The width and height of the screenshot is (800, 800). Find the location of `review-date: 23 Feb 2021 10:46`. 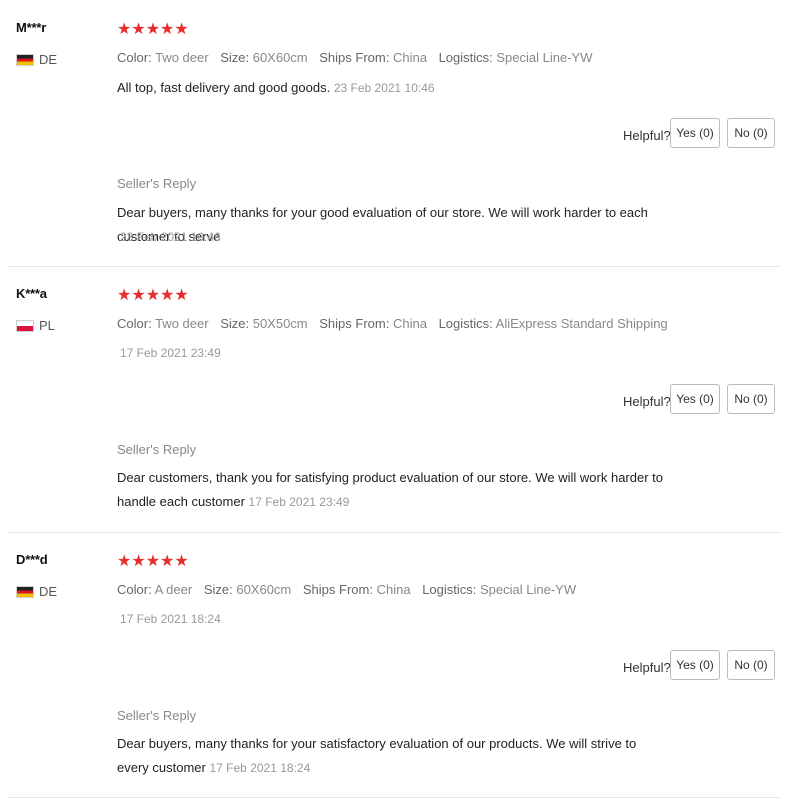

review-date: 23 Feb 2021 10:46 is located at coordinates (384, 88).